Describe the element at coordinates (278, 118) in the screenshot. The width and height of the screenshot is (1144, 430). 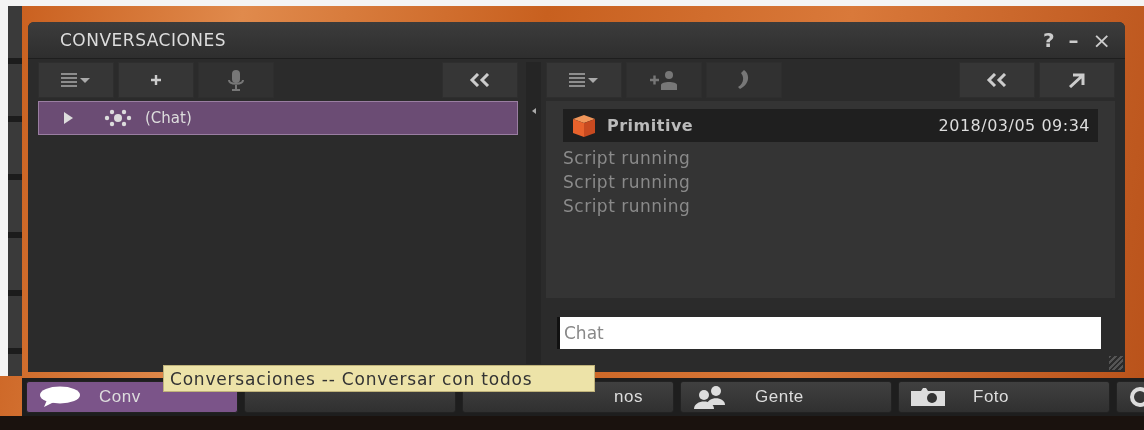
I see `conversation-row: (Chat)` at that location.